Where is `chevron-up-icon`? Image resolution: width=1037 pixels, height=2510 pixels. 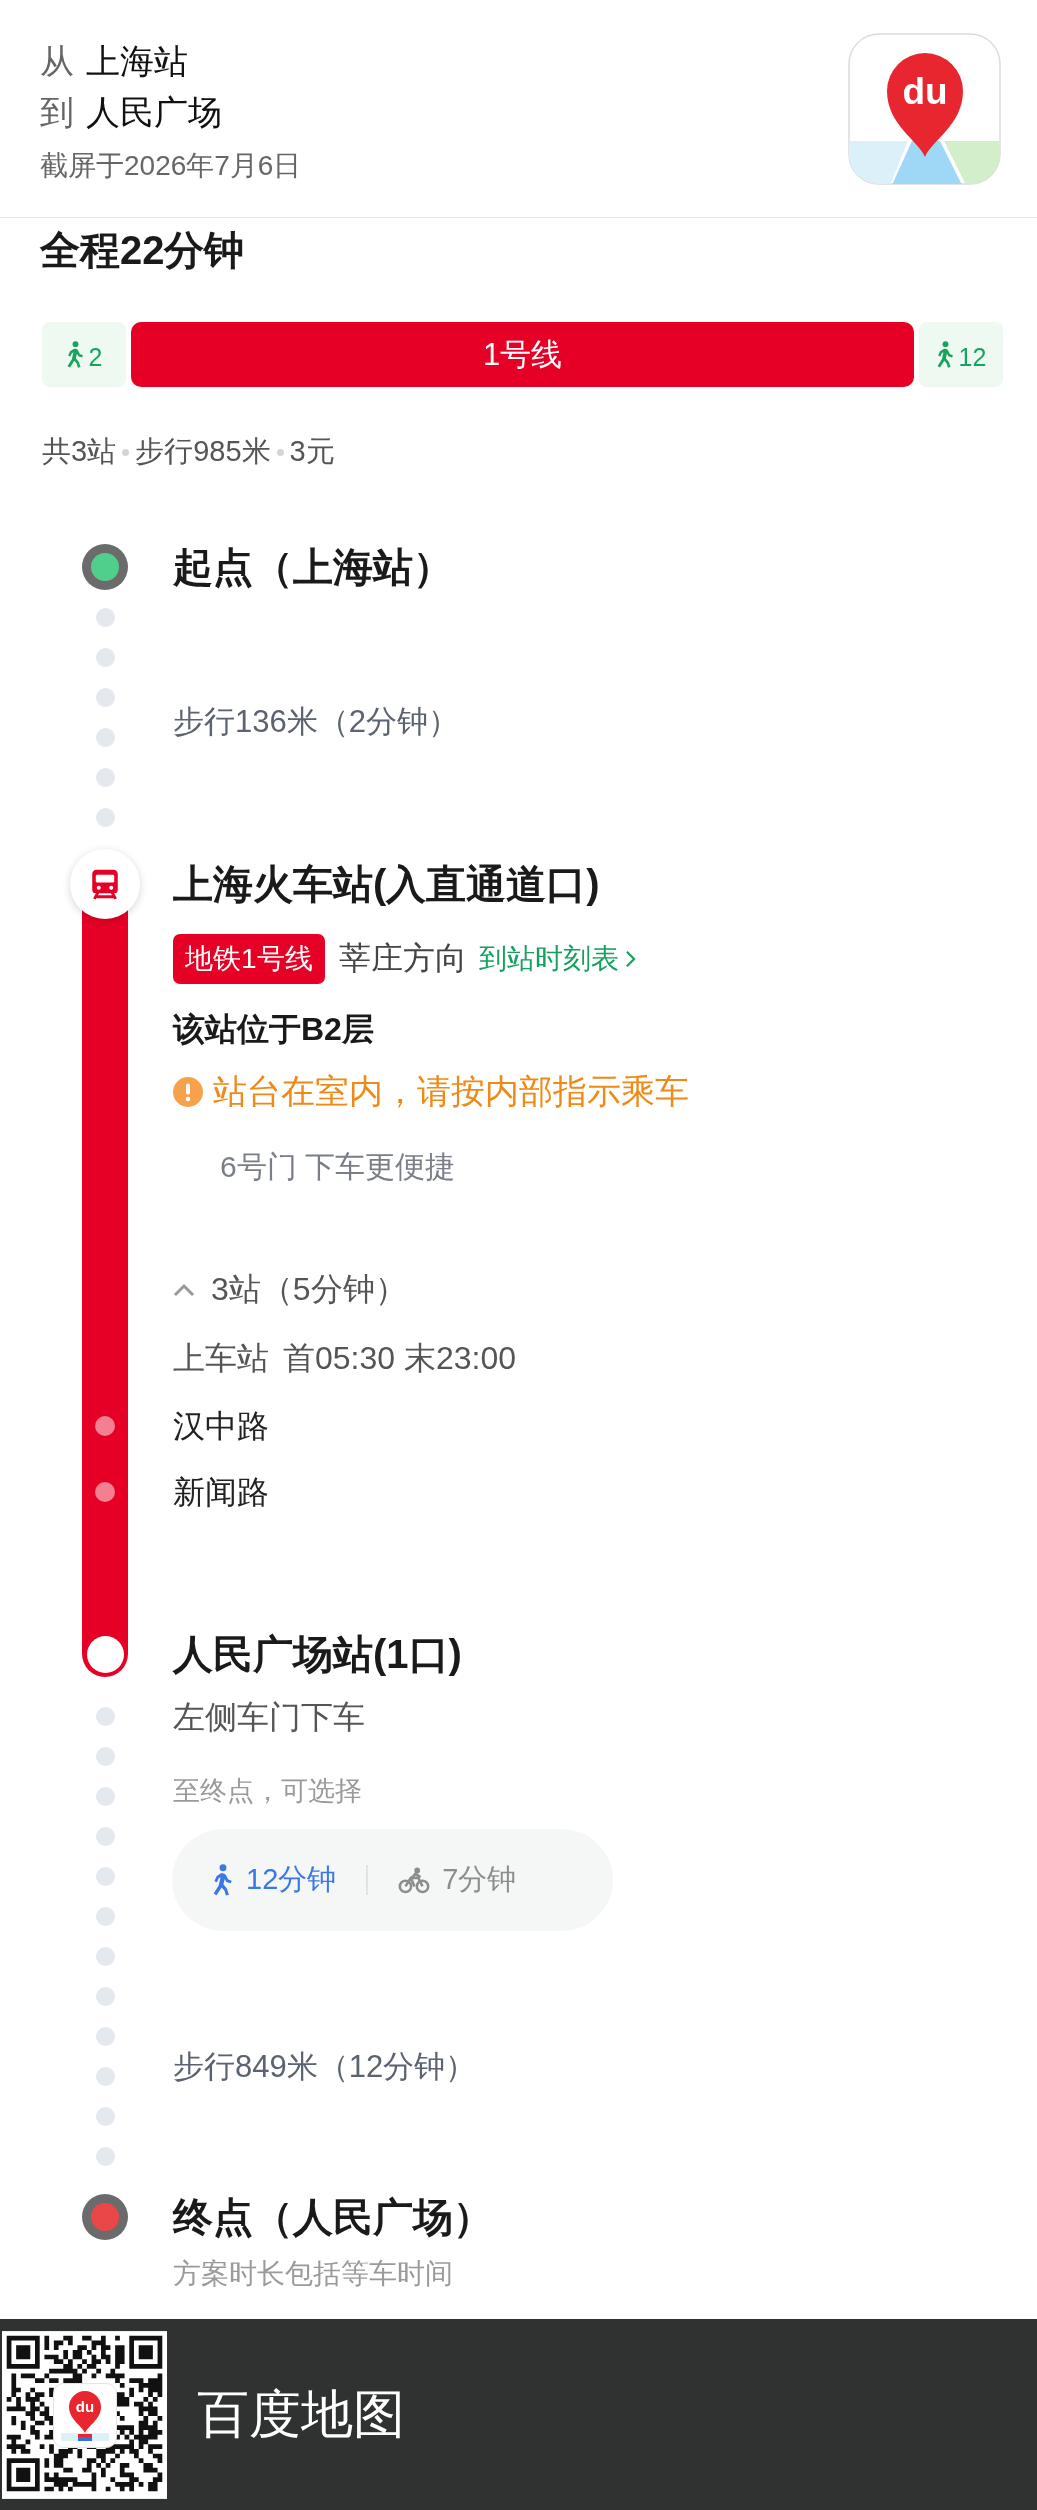 chevron-up-icon is located at coordinates (184, 1290).